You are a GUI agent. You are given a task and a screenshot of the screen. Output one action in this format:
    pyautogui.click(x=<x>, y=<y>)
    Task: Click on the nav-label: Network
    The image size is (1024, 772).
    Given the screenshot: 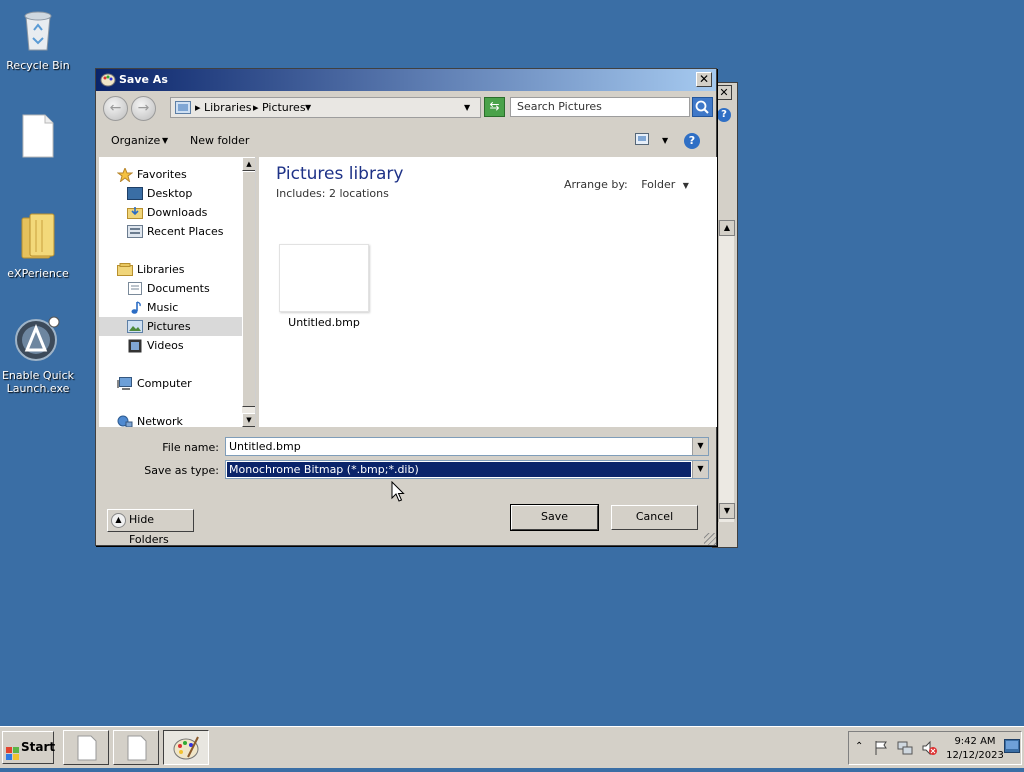 What is the action you would take?
    pyautogui.click(x=160, y=421)
    